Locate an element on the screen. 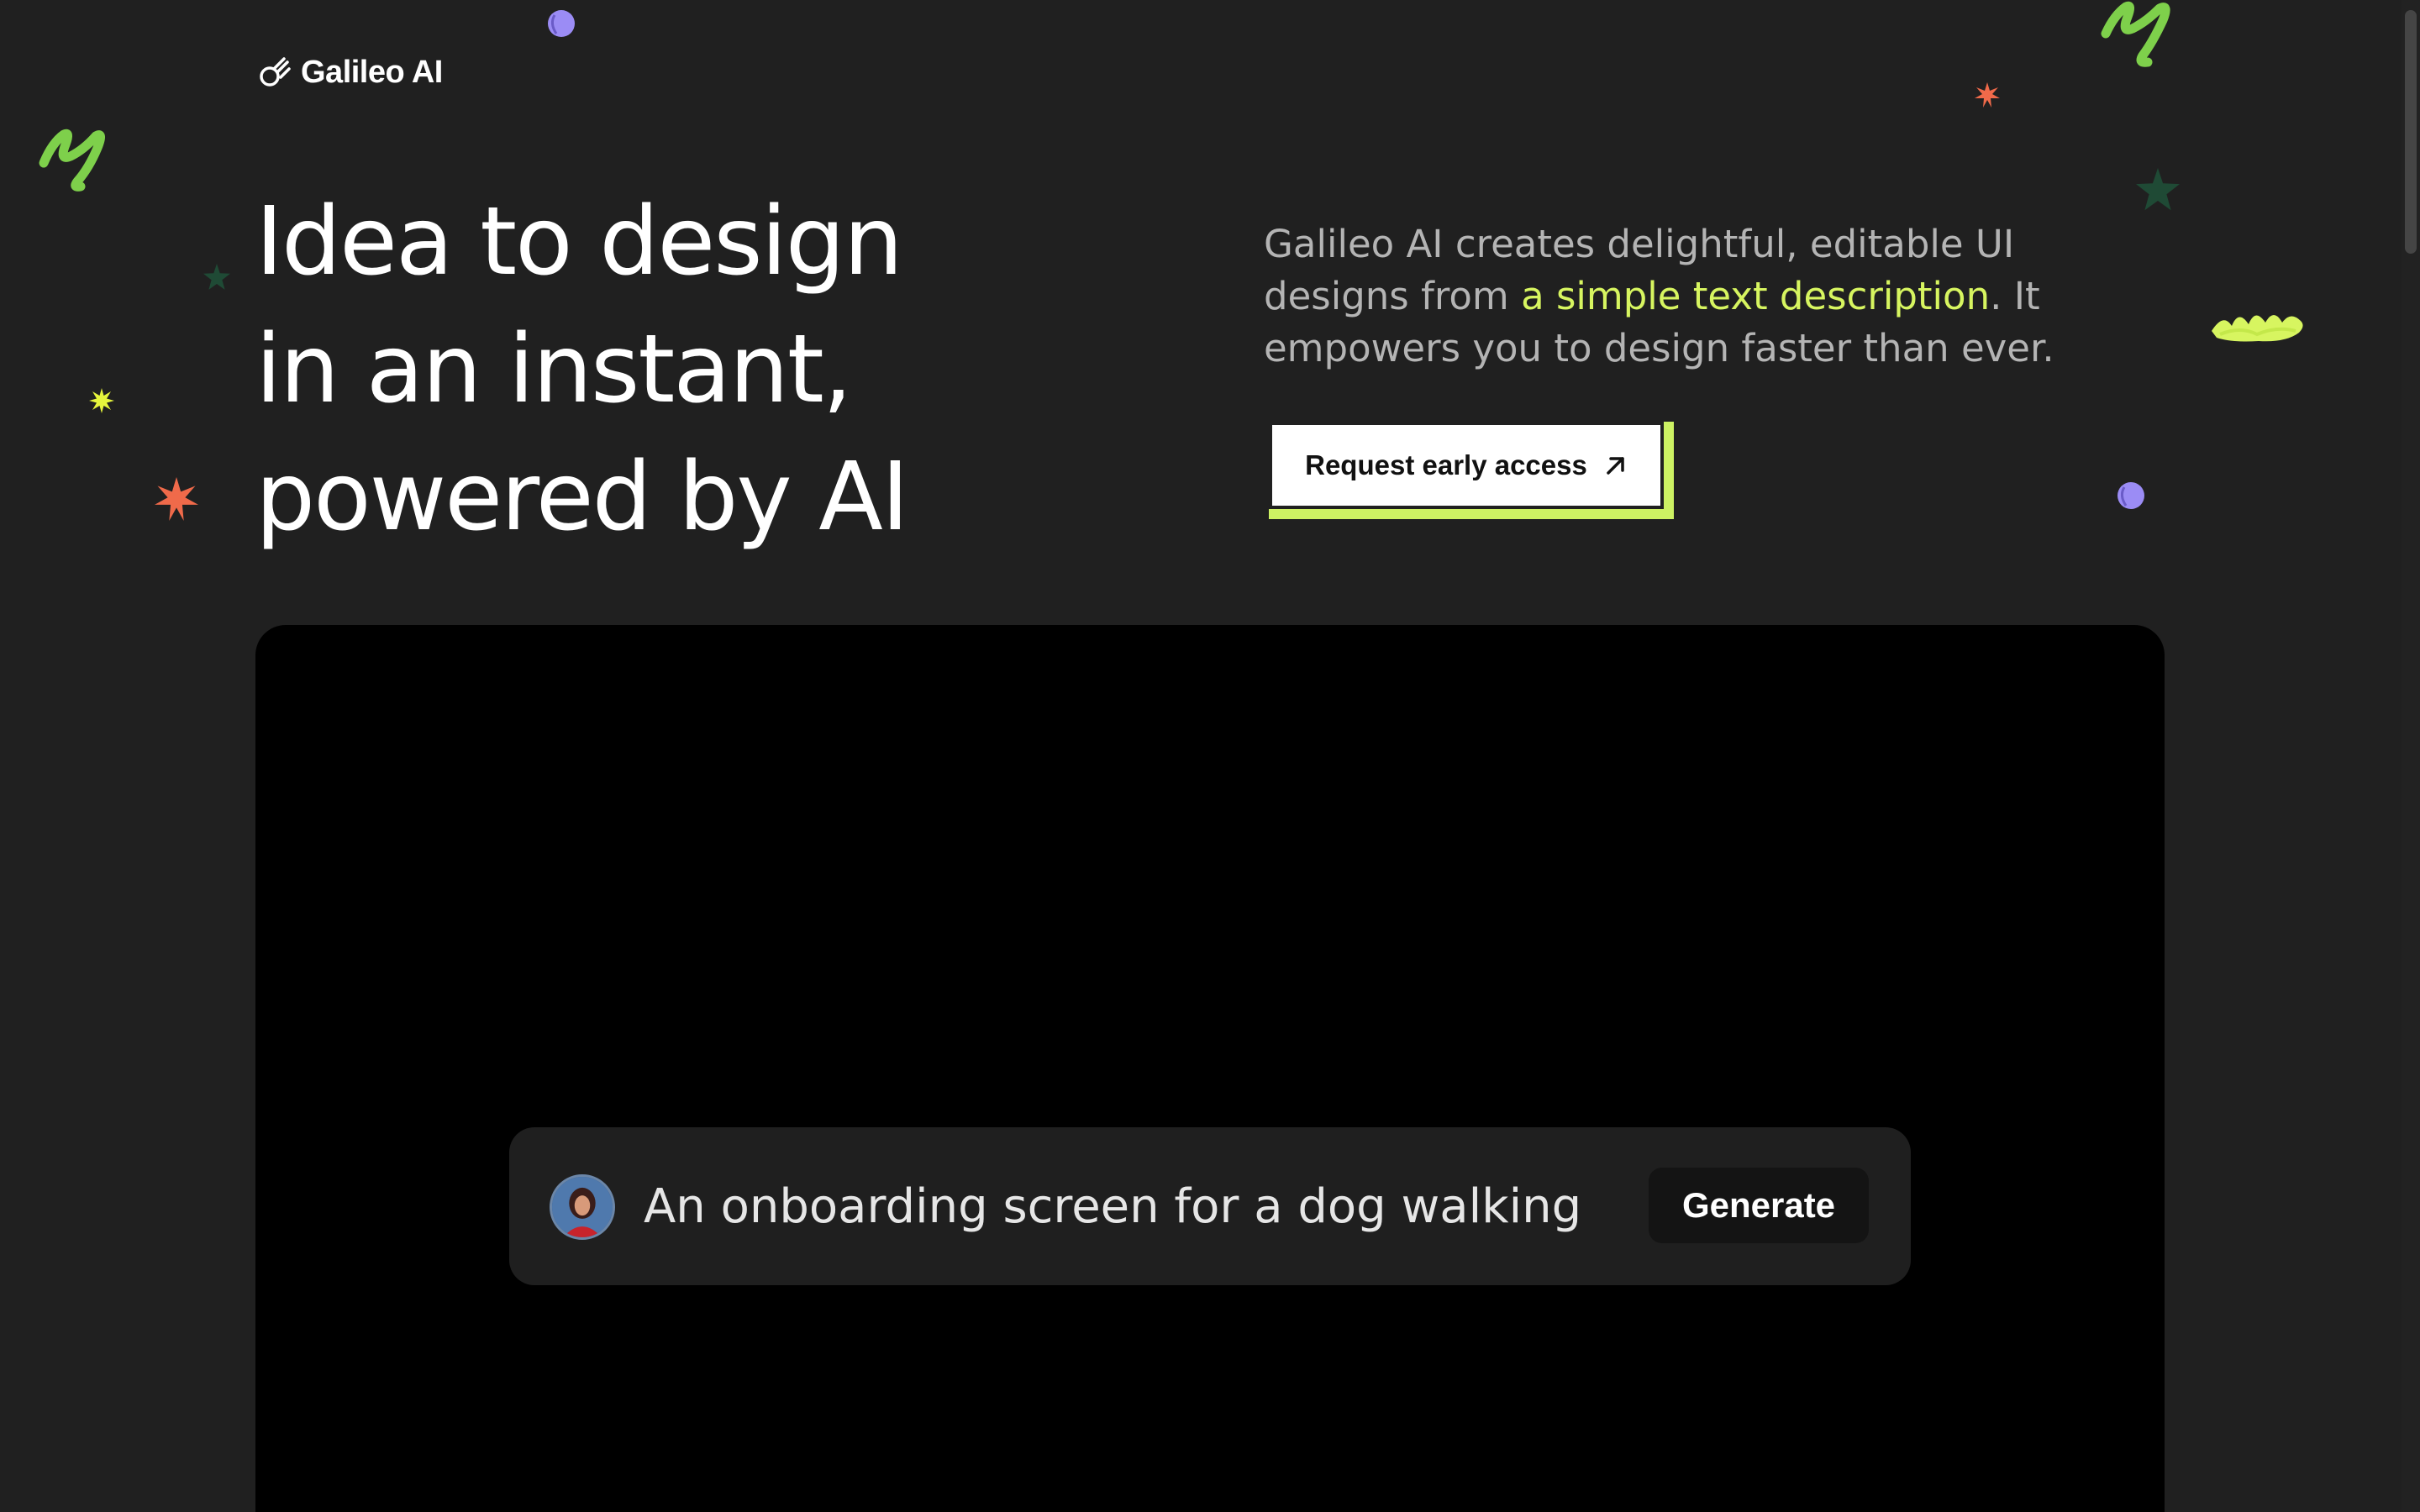  brand-logo: Galileo AI is located at coordinates (350, 72).